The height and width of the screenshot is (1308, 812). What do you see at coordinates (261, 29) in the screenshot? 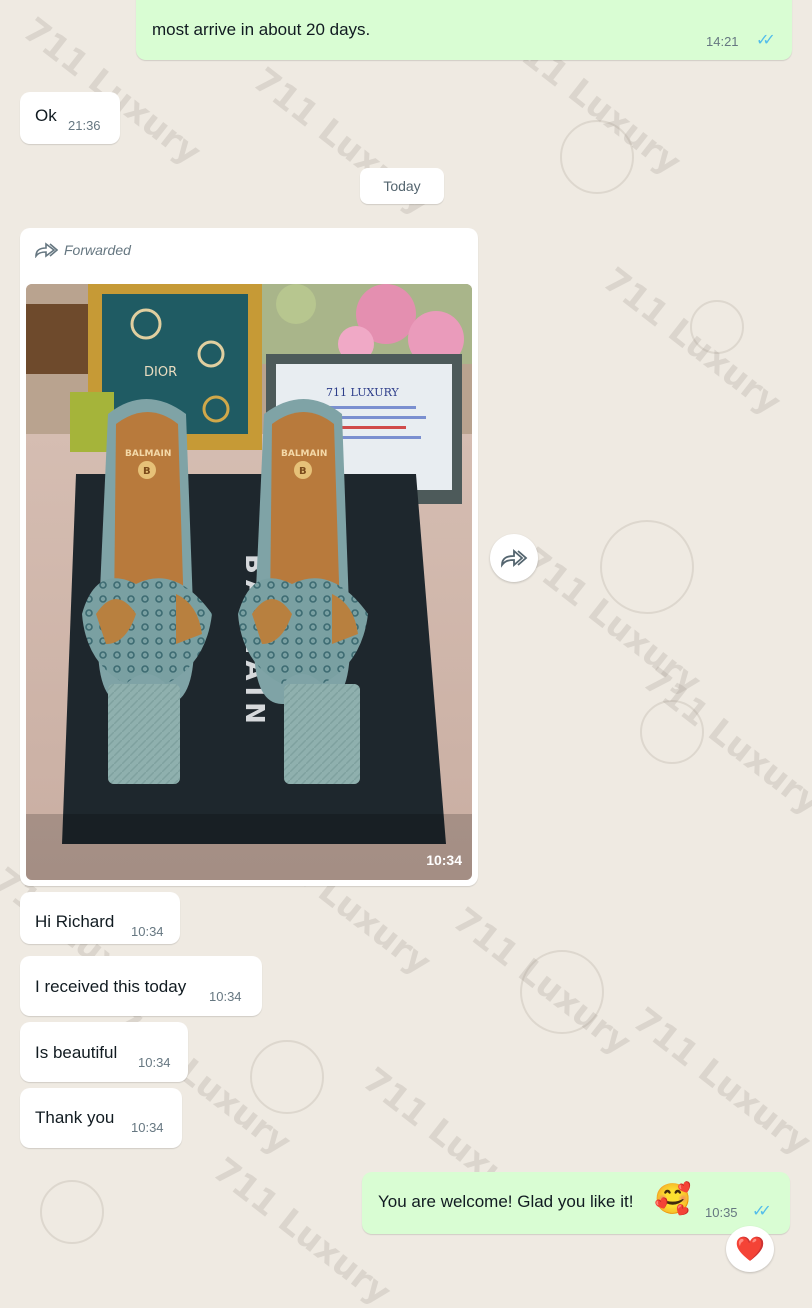
I see `message-text: most arrive in about 20 days.` at bounding box center [261, 29].